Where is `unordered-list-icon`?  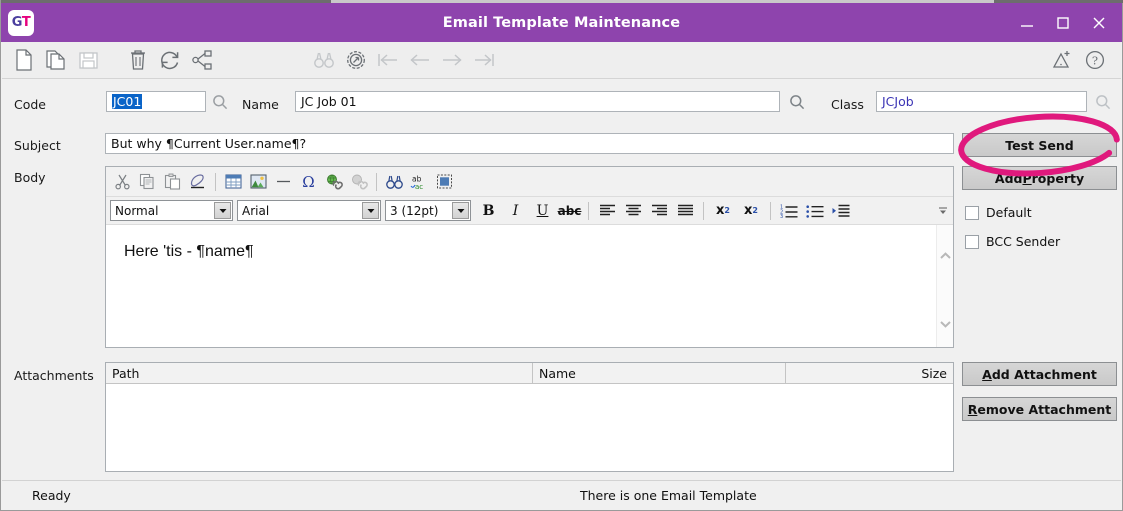
unordered-list-icon is located at coordinates (815, 211).